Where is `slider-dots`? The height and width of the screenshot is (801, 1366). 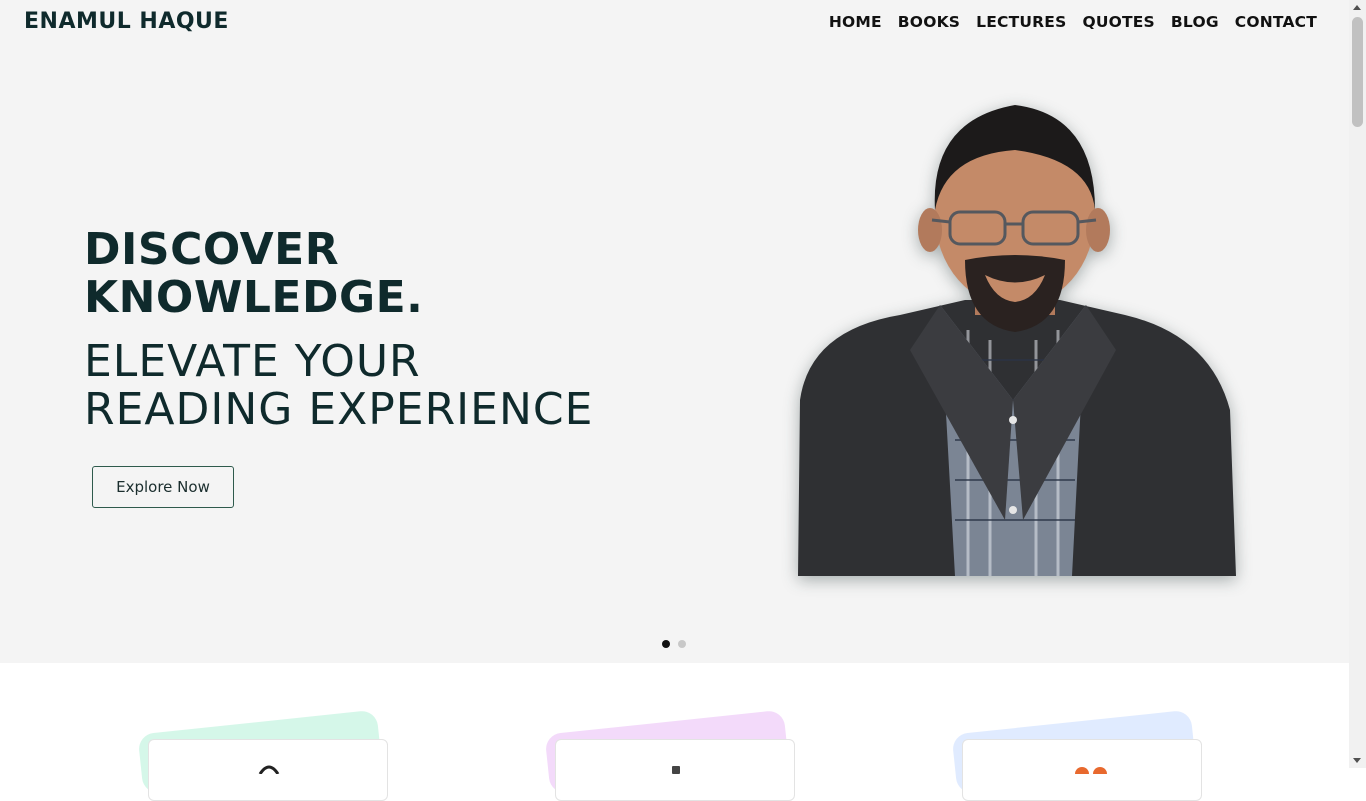 slider-dots is located at coordinates (674, 644).